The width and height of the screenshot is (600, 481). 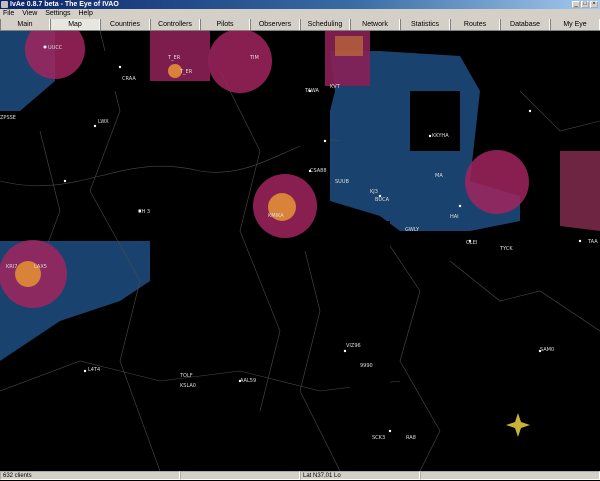 I want to click on map-label: OLEI, so click(x=471, y=243).